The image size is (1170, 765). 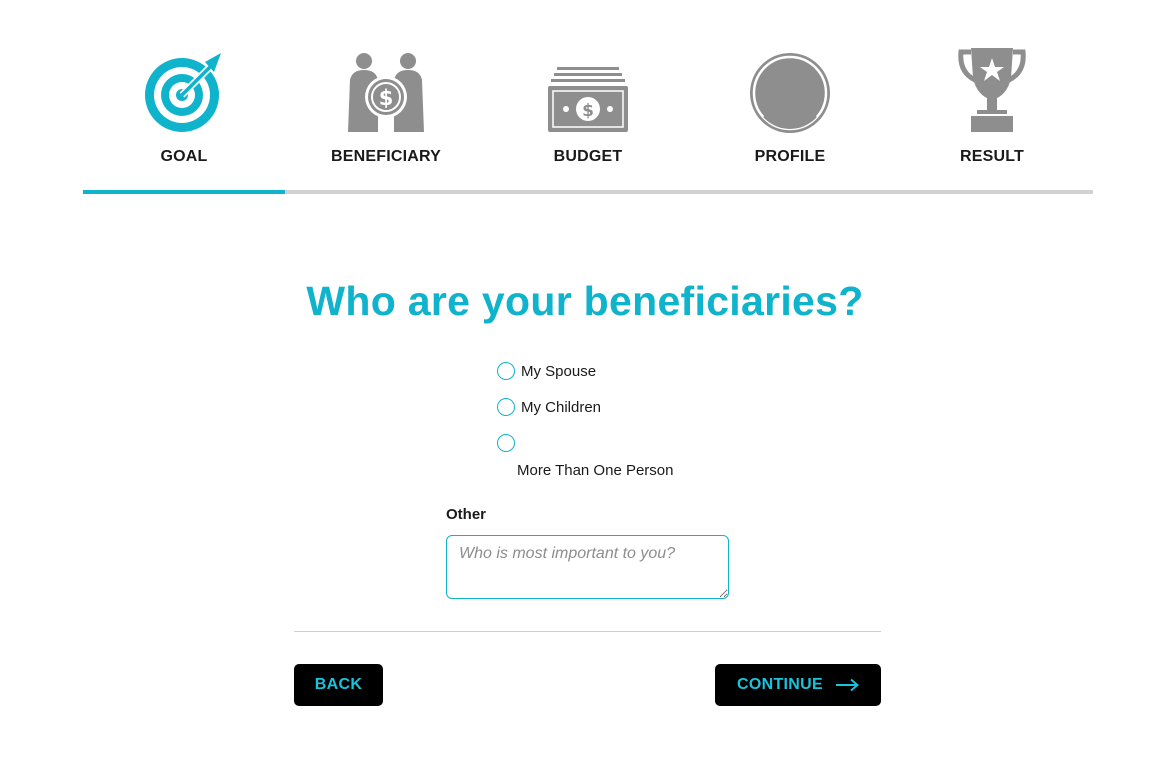 I want to click on step-label-goal: GOAL, so click(x=184, y=156).